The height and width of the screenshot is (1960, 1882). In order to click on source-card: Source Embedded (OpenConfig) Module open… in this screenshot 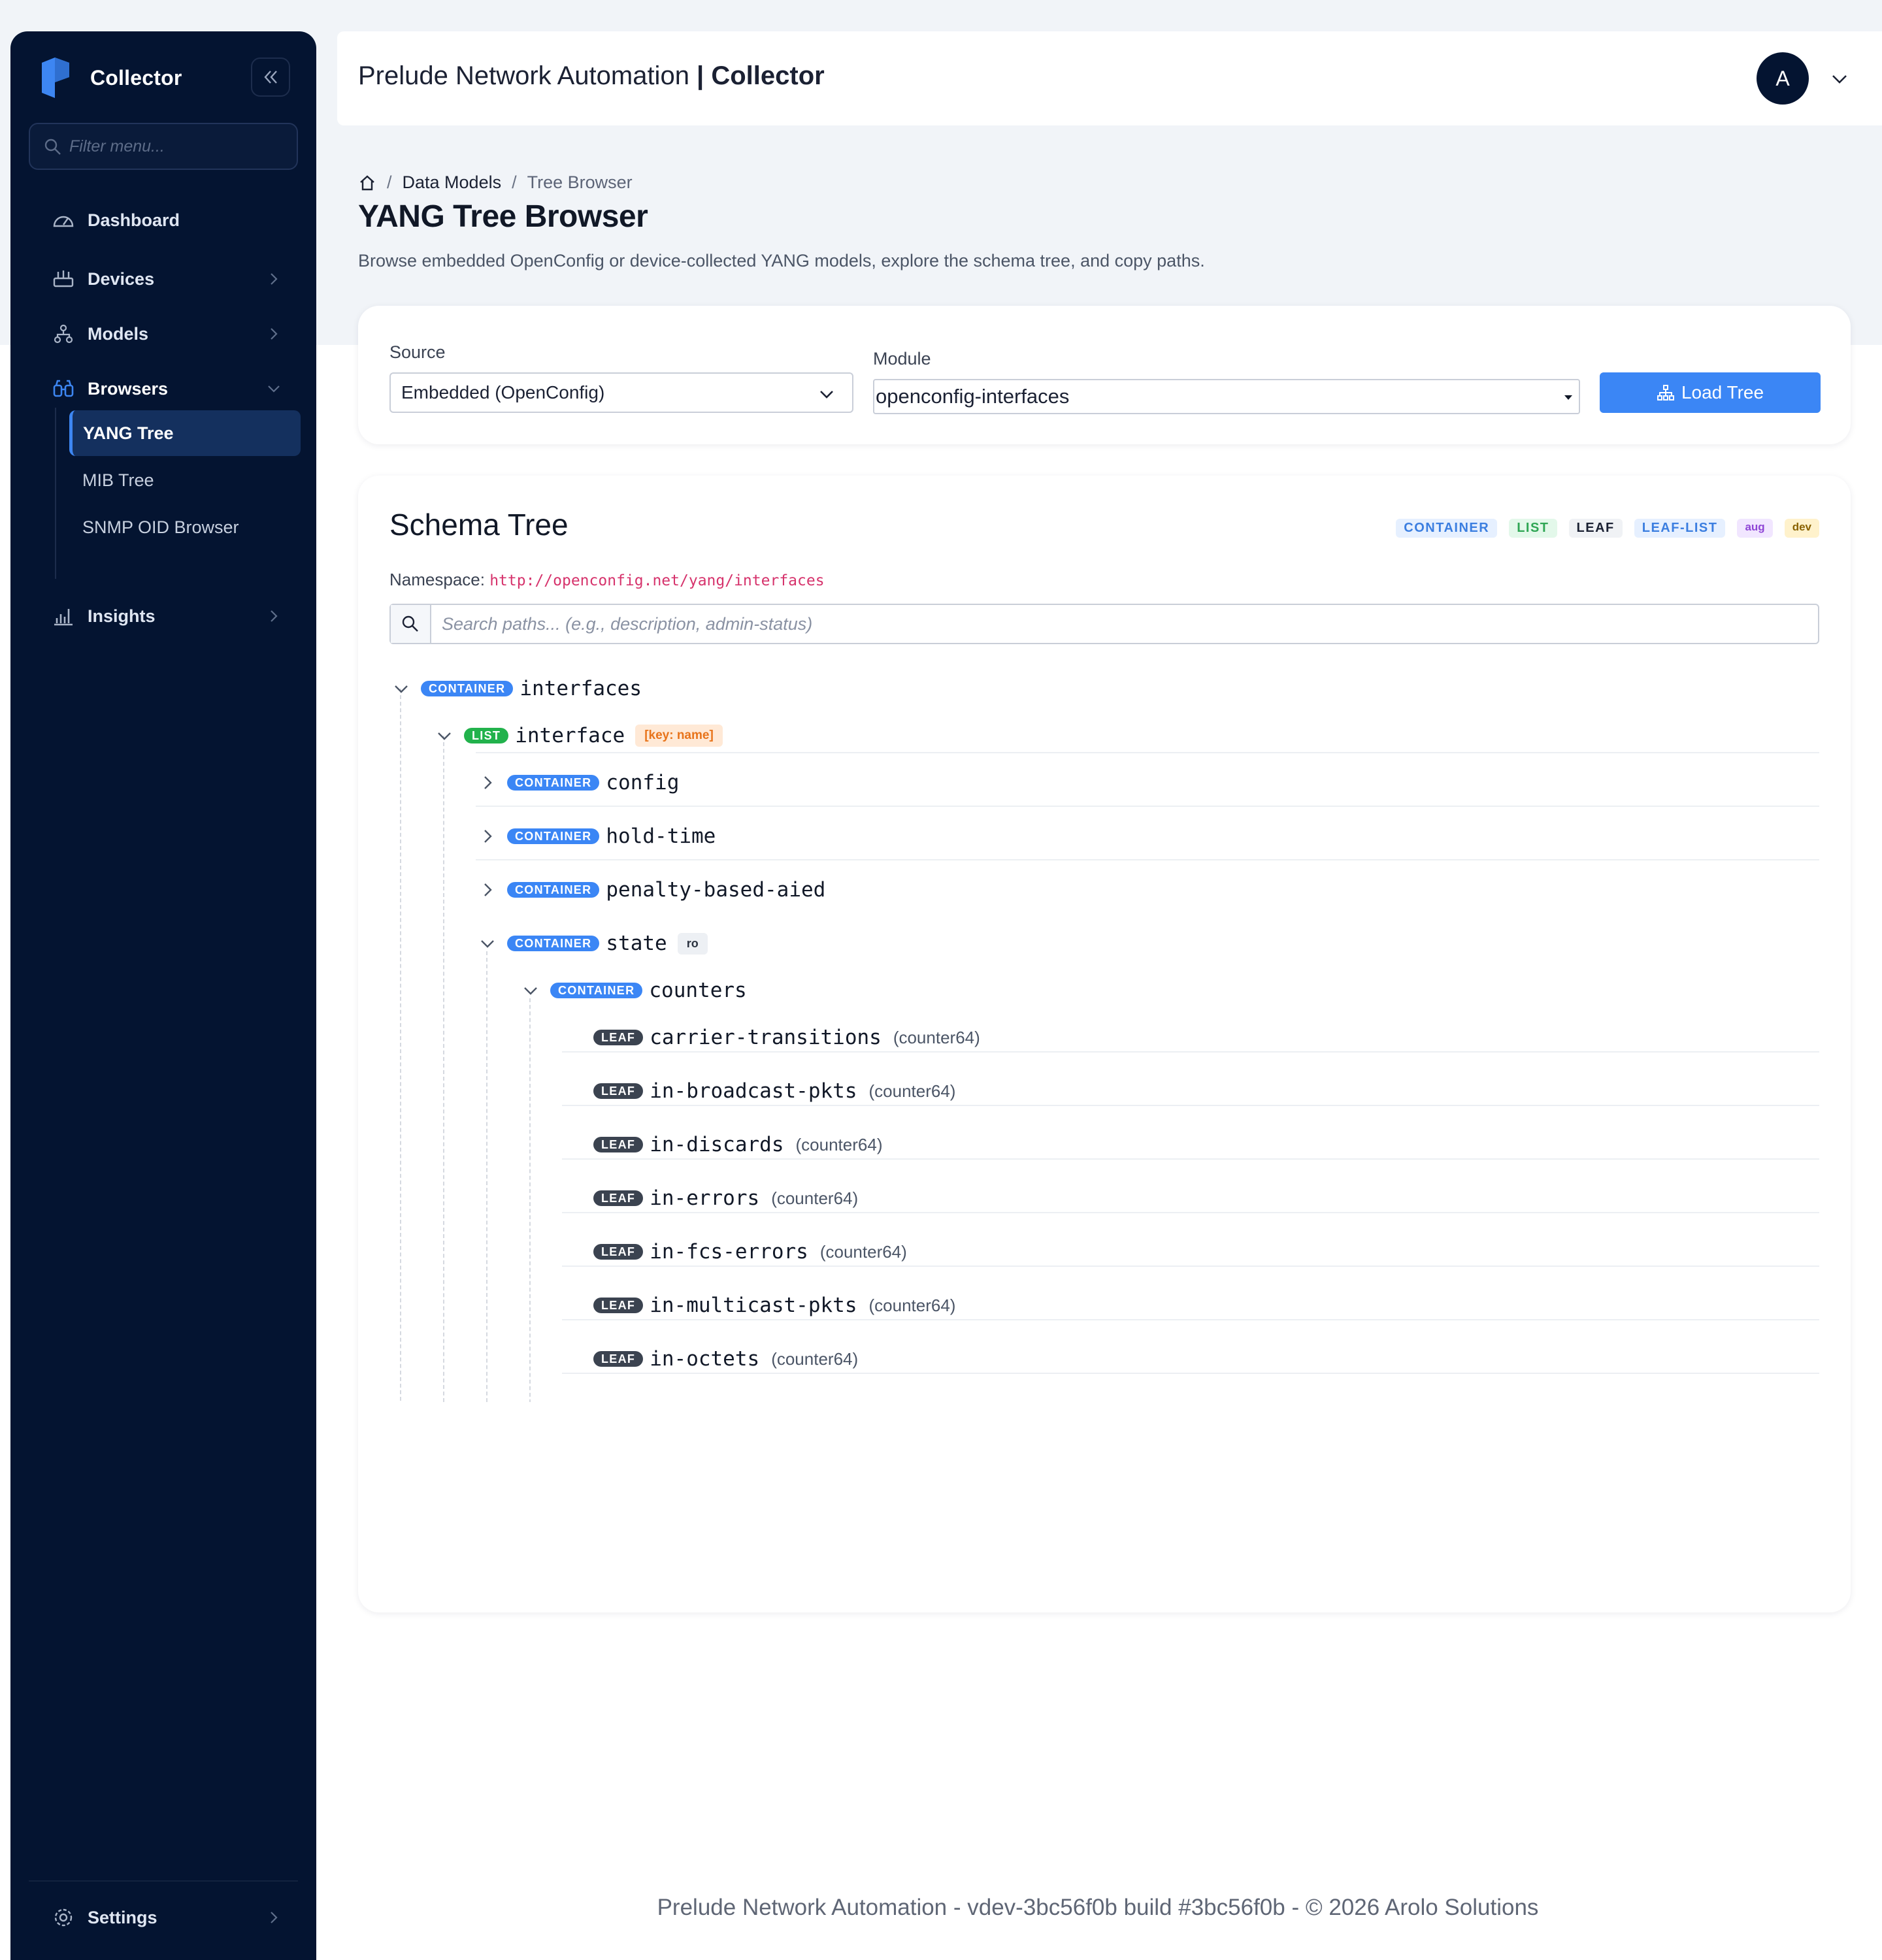, I will do `click(1104, 375)`.